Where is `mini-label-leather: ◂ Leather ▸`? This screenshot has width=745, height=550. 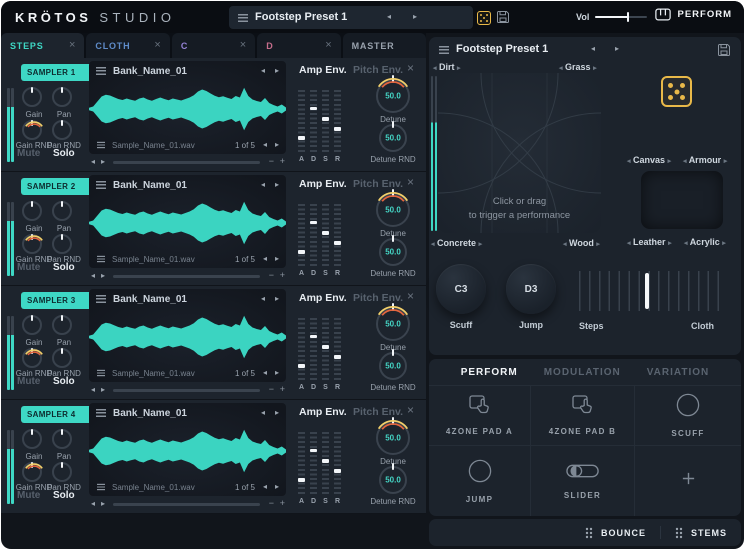
mini-label-leather: ◂ Leather ▸ is located at coordinates (649, 243).